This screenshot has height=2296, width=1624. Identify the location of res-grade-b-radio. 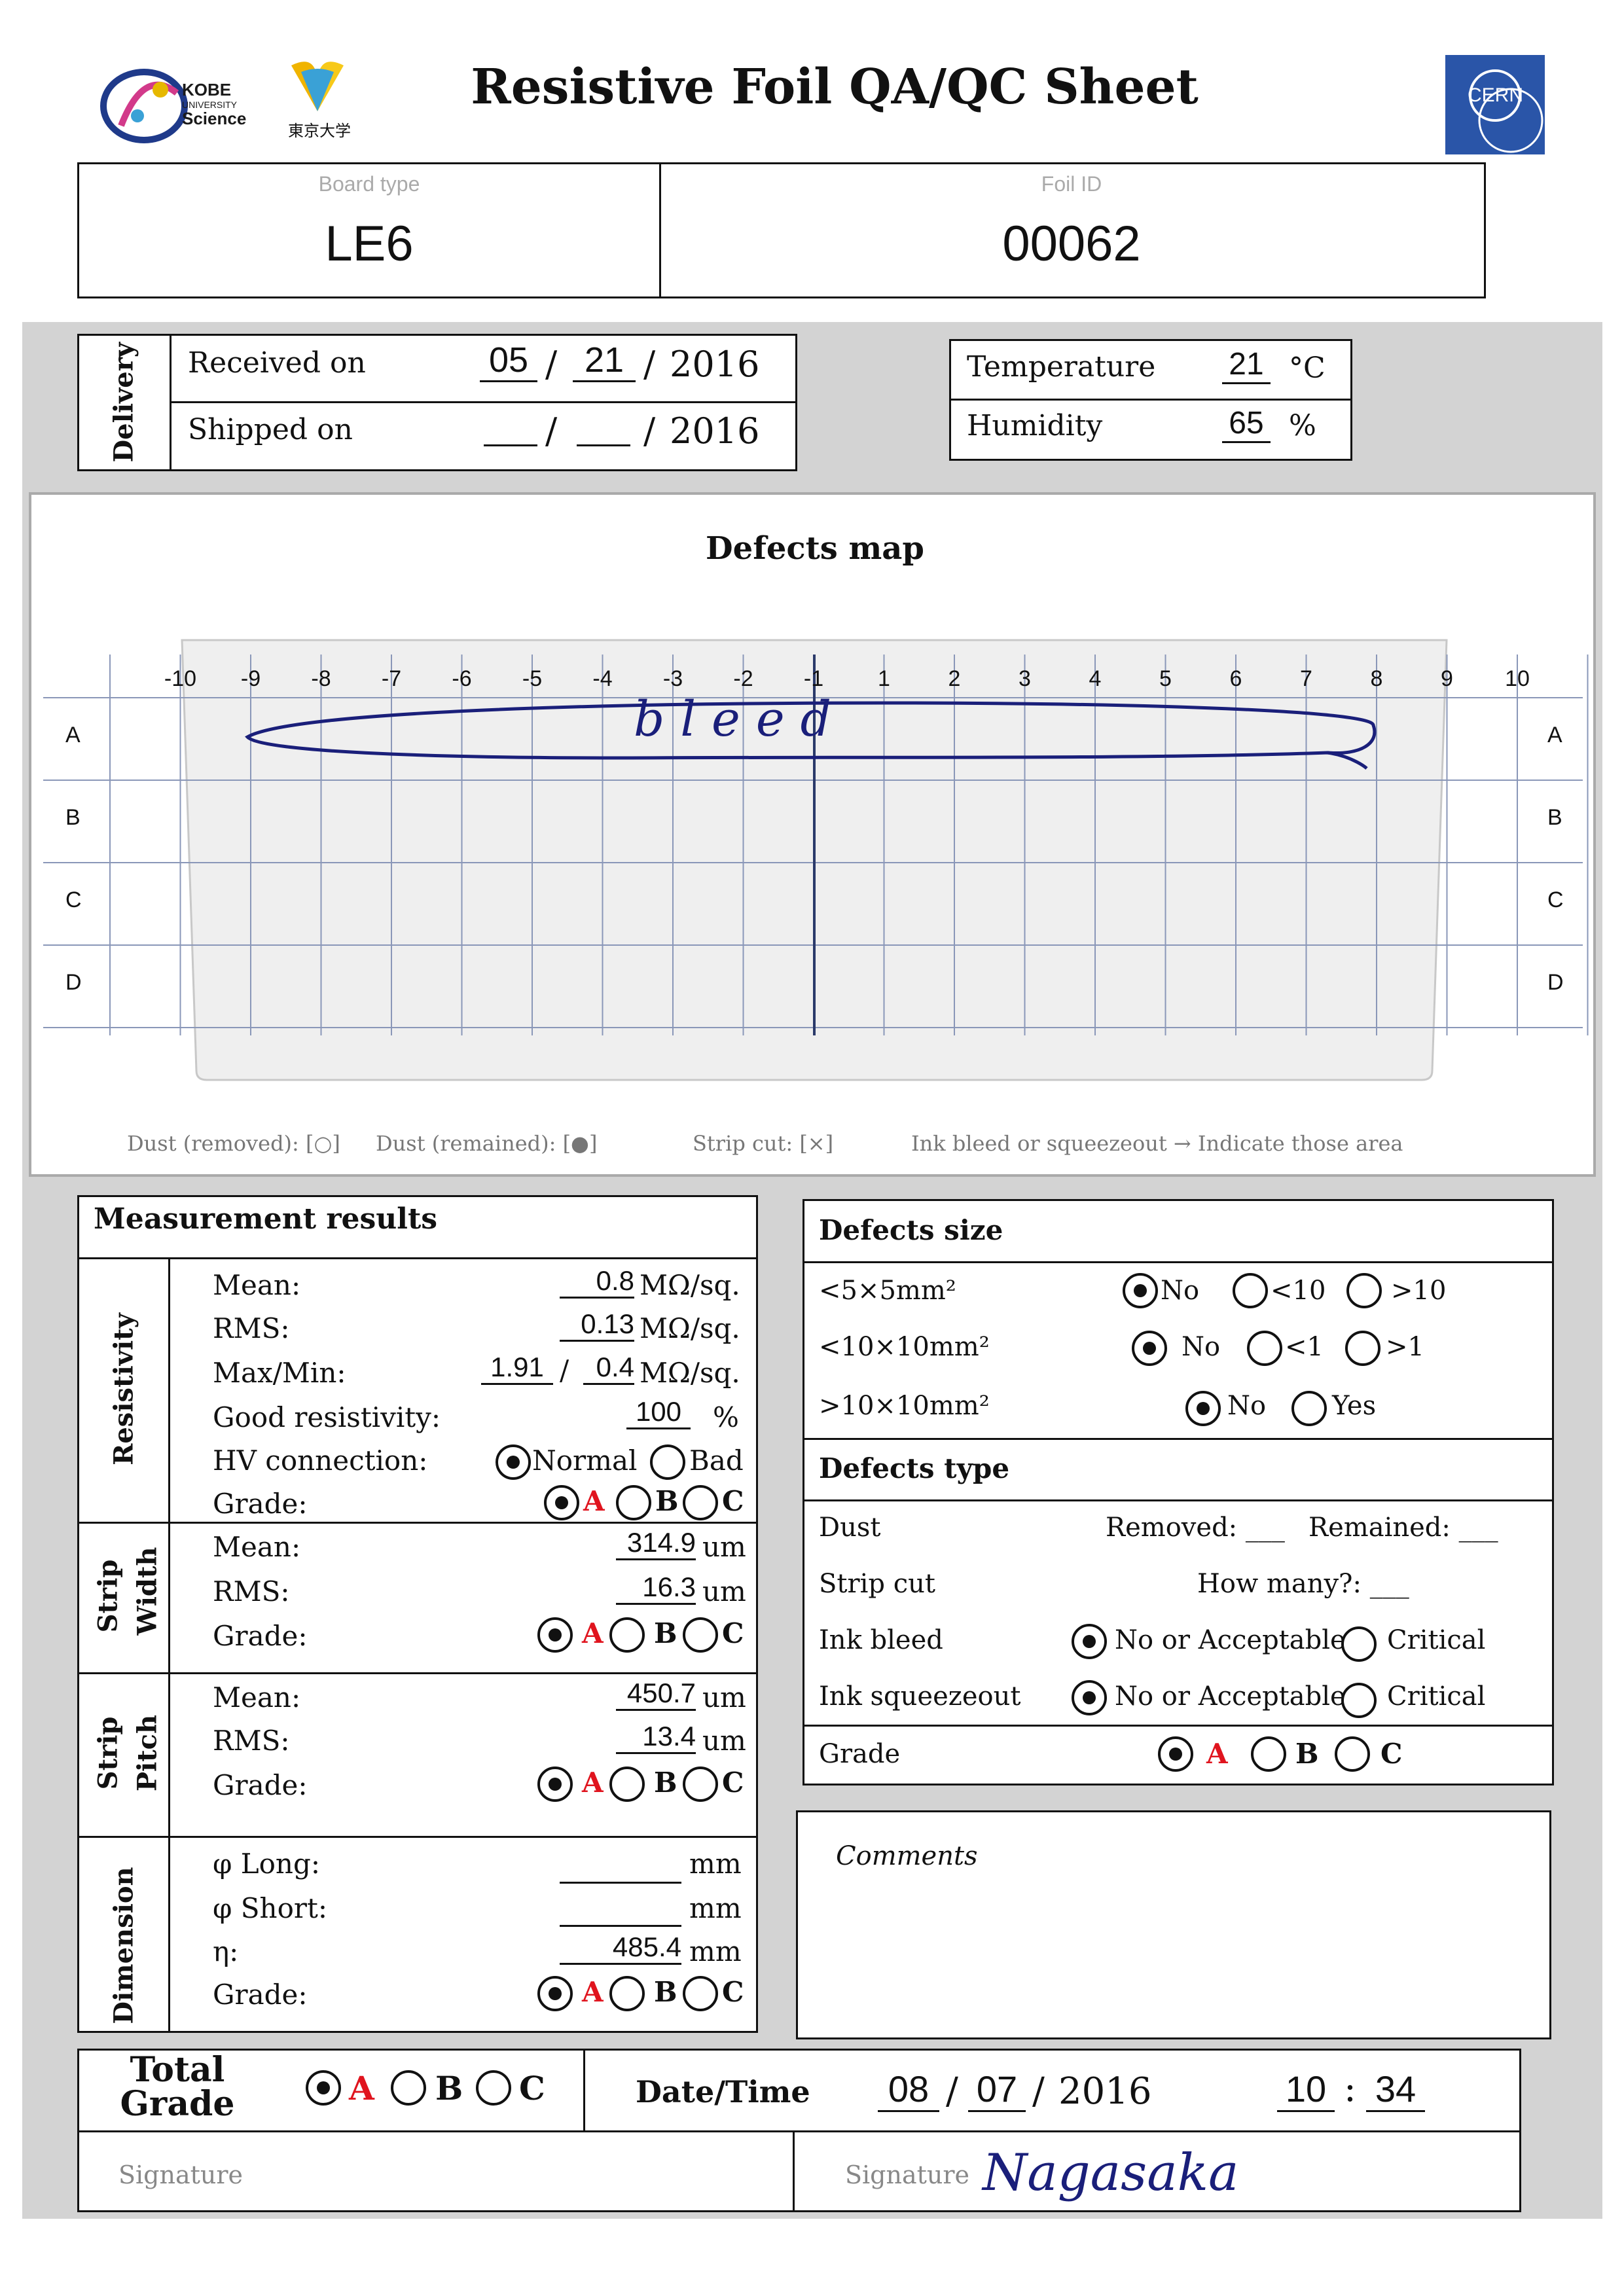
(633, 1502).